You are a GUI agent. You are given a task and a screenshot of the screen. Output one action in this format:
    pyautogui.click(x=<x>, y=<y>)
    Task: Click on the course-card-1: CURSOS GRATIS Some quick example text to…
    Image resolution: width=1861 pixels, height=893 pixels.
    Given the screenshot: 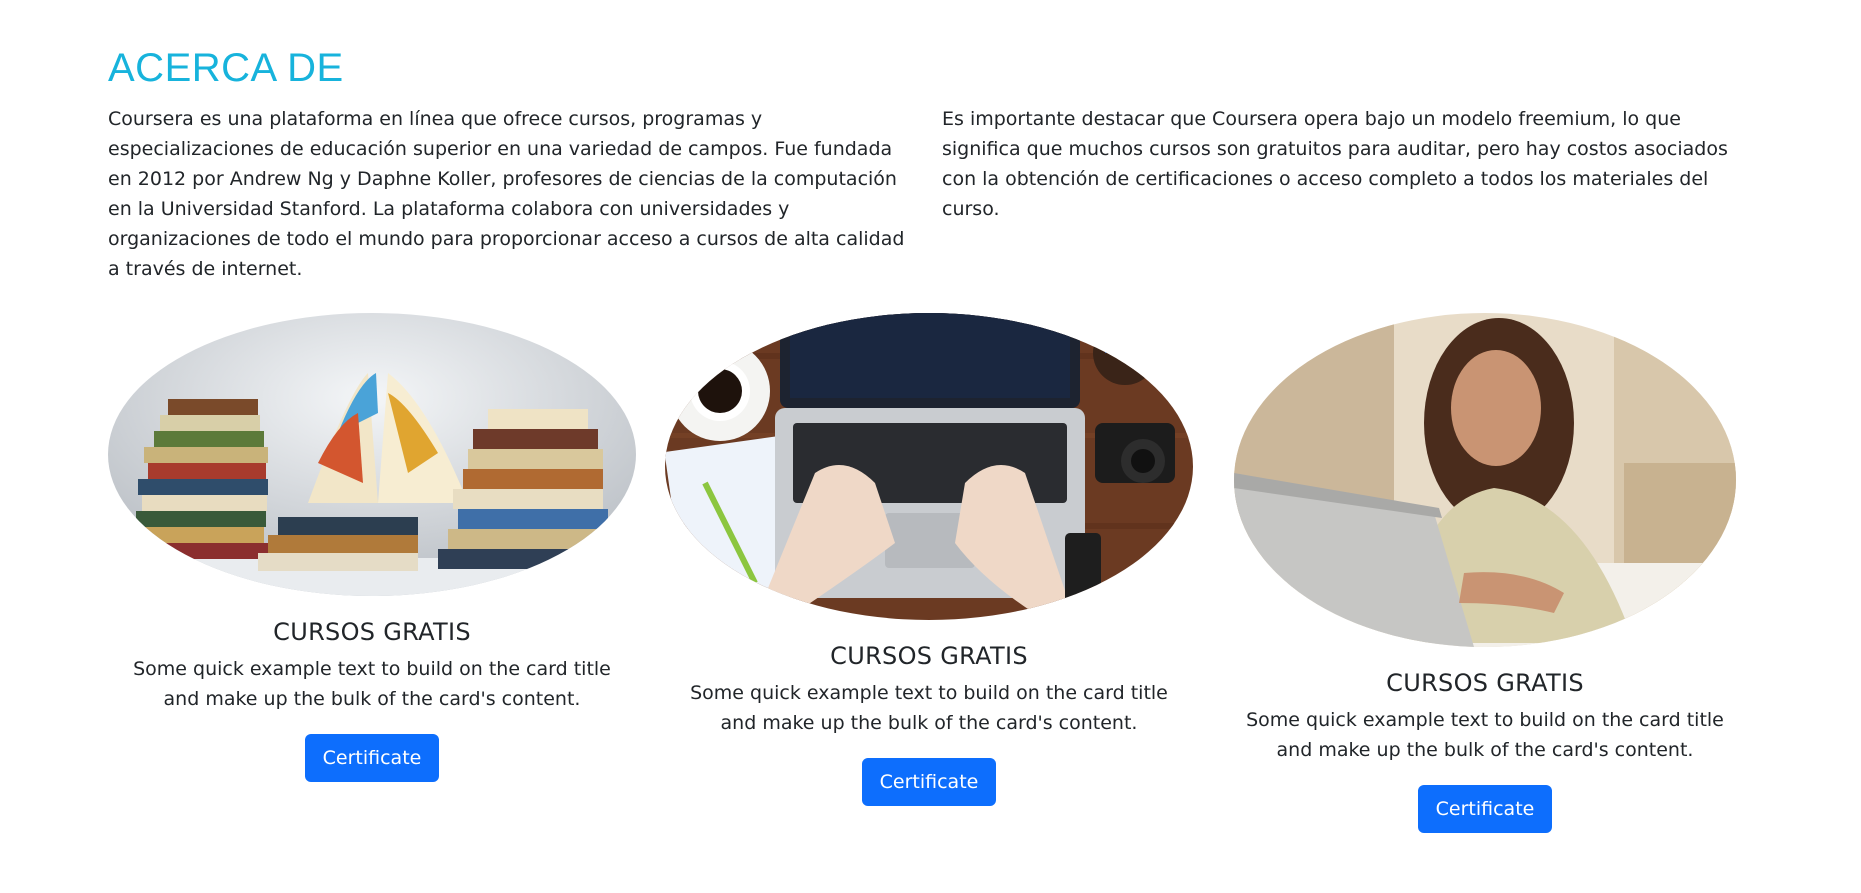 What is the action you would take?
    pyautogui.click(x=372, y=547)
    